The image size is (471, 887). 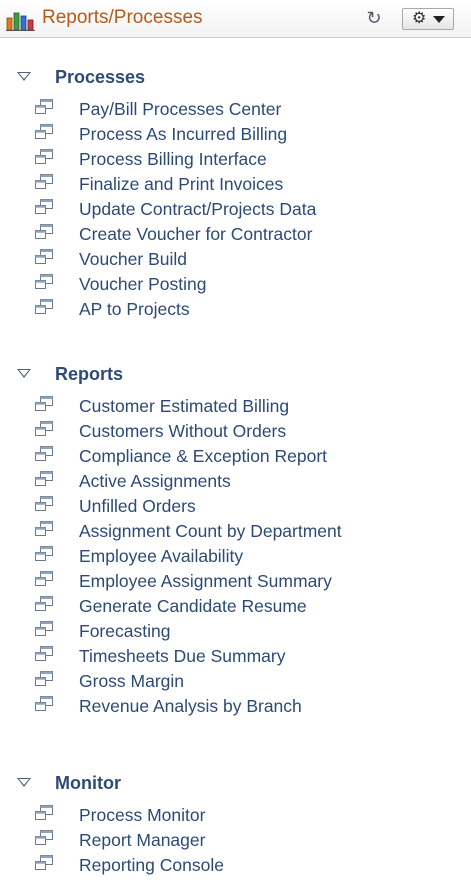 What do you see at coordinates (235, 841) in the screenshot?
I see `menu-link: Report Manager` at bounding box center [235, 841].